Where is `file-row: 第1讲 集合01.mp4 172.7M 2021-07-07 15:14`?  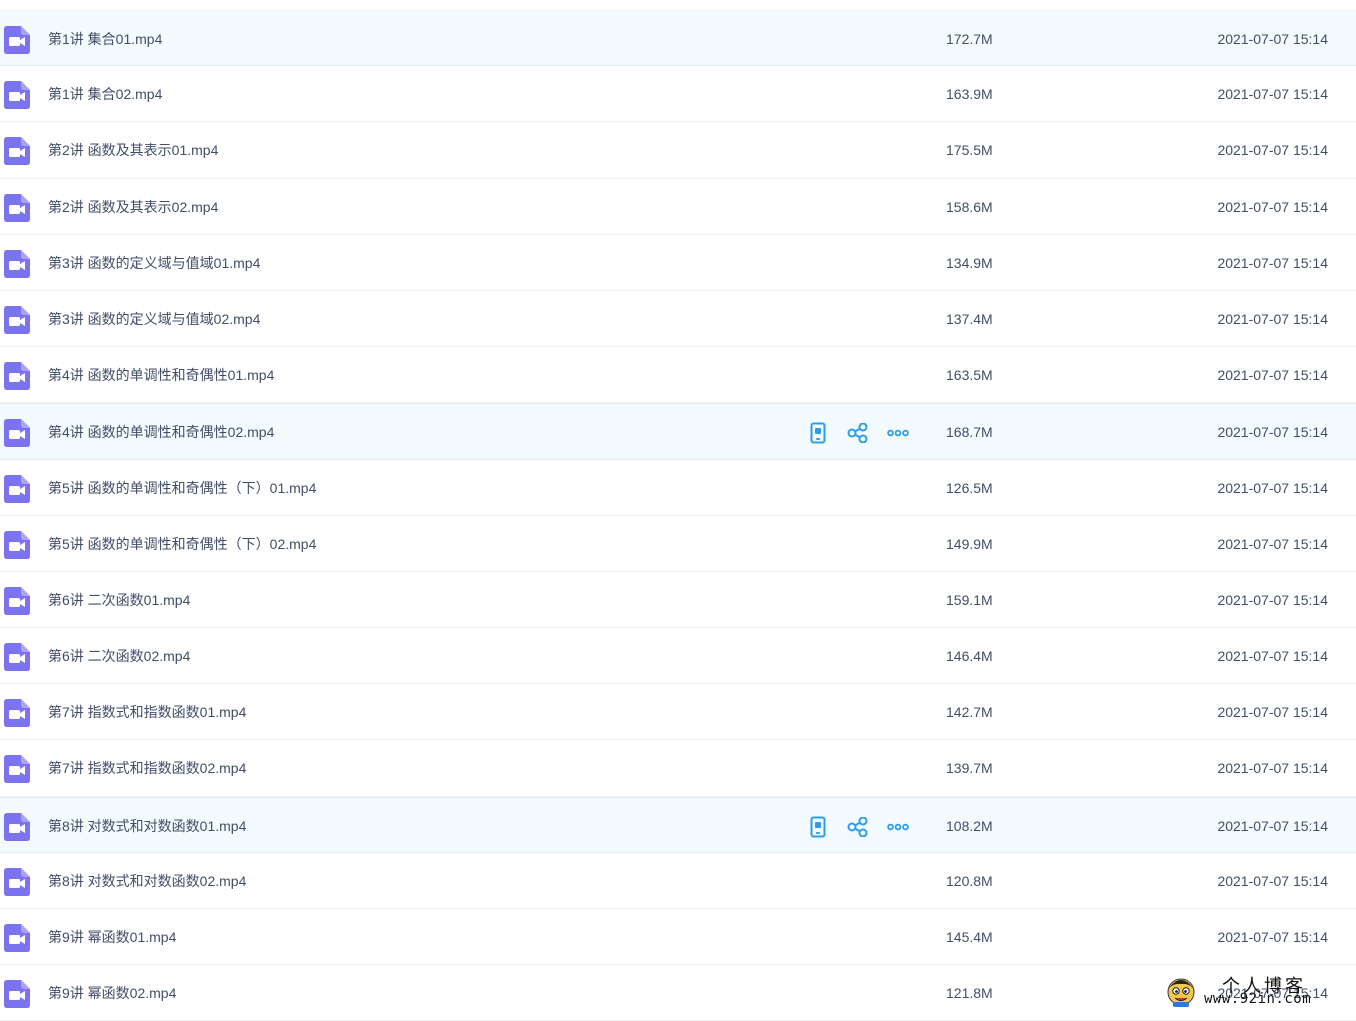
file-row: 第1讲 集合01.mp4 172.7M 2021-07-07 15:14 is located at coordinates (678, 38).